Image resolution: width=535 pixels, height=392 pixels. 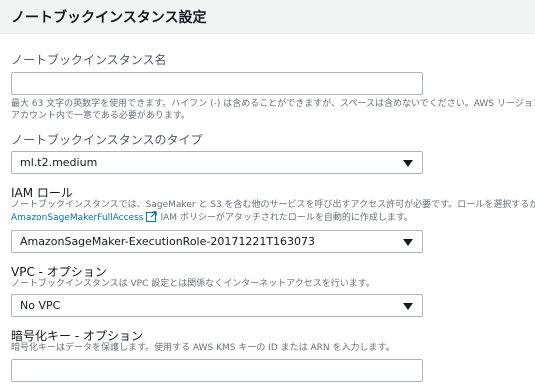 What do you see at coordinates (77, 218) in the screenshot?
I see `full-access-policy-link: AmazonSageMakerFullAccess` at bounding box center [77, 218].